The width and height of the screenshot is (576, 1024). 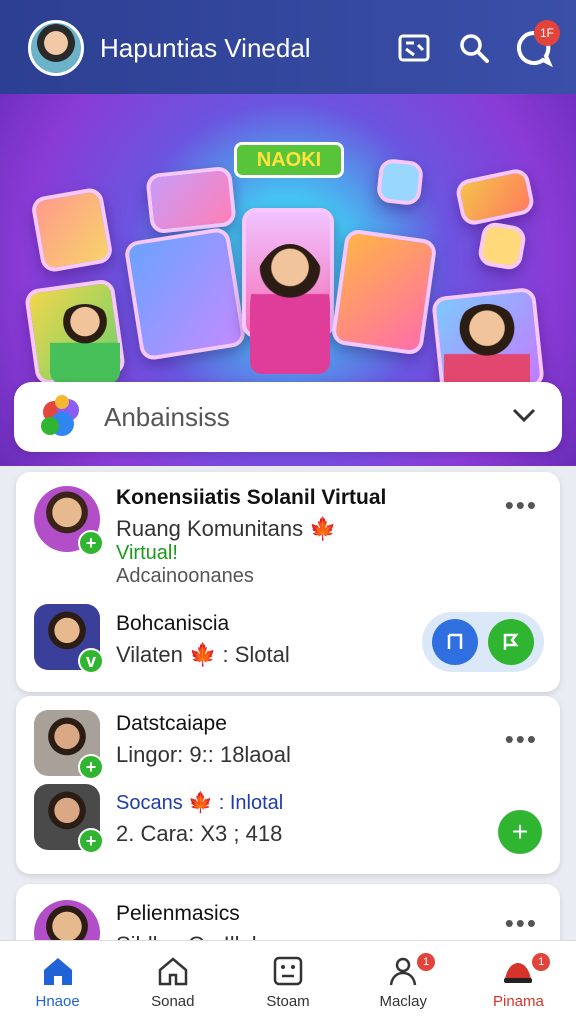 I want to click on selector-label: Anbainsiss, so click(x=167, y=416).